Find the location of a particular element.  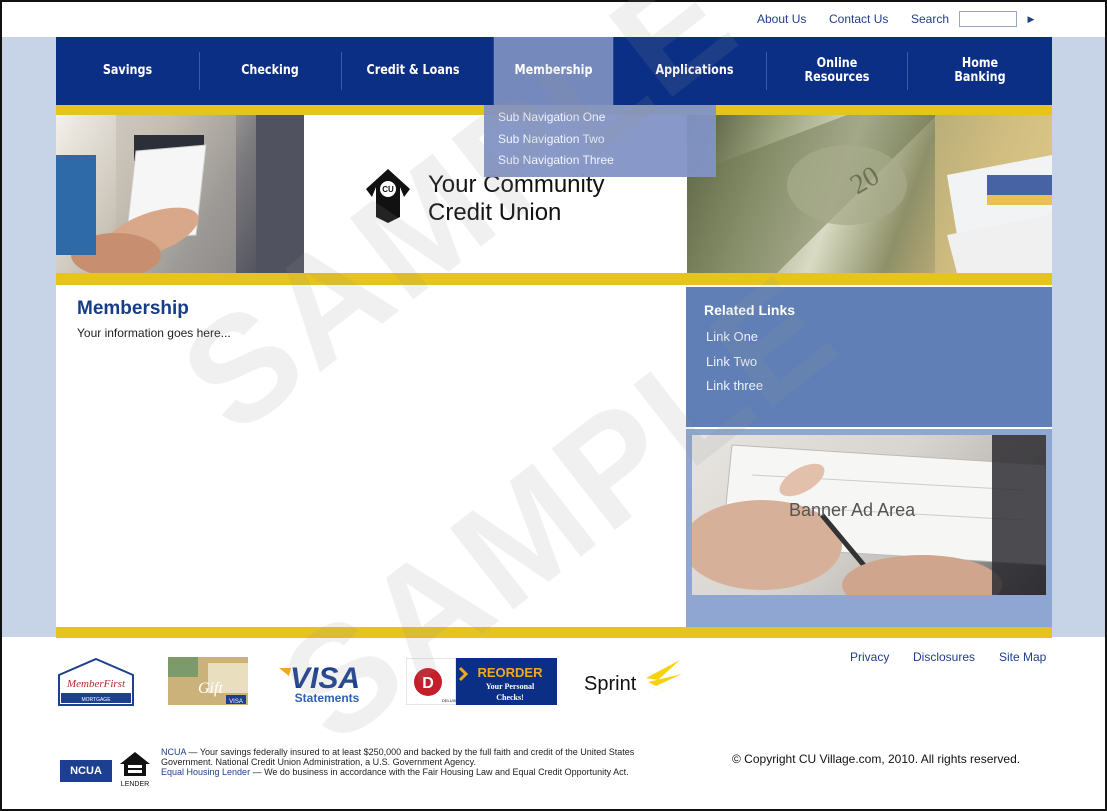

page-title: Membership is located at coordinates (133, 308).